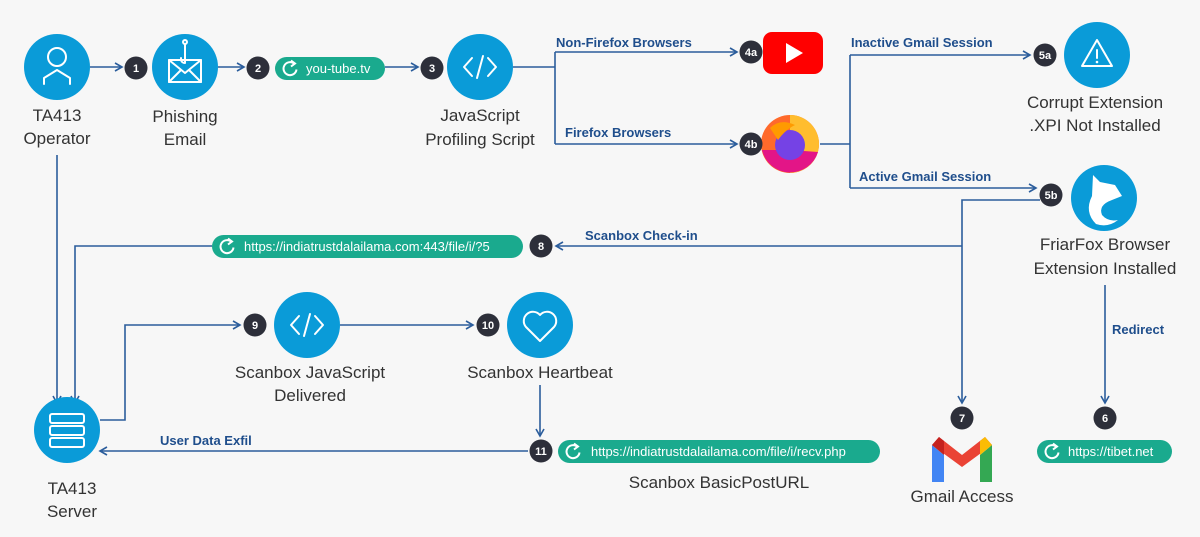  Describe the element at coordinates (962, 496) in the screenshot. I see `gmail-label: Gmail Access` at that location.